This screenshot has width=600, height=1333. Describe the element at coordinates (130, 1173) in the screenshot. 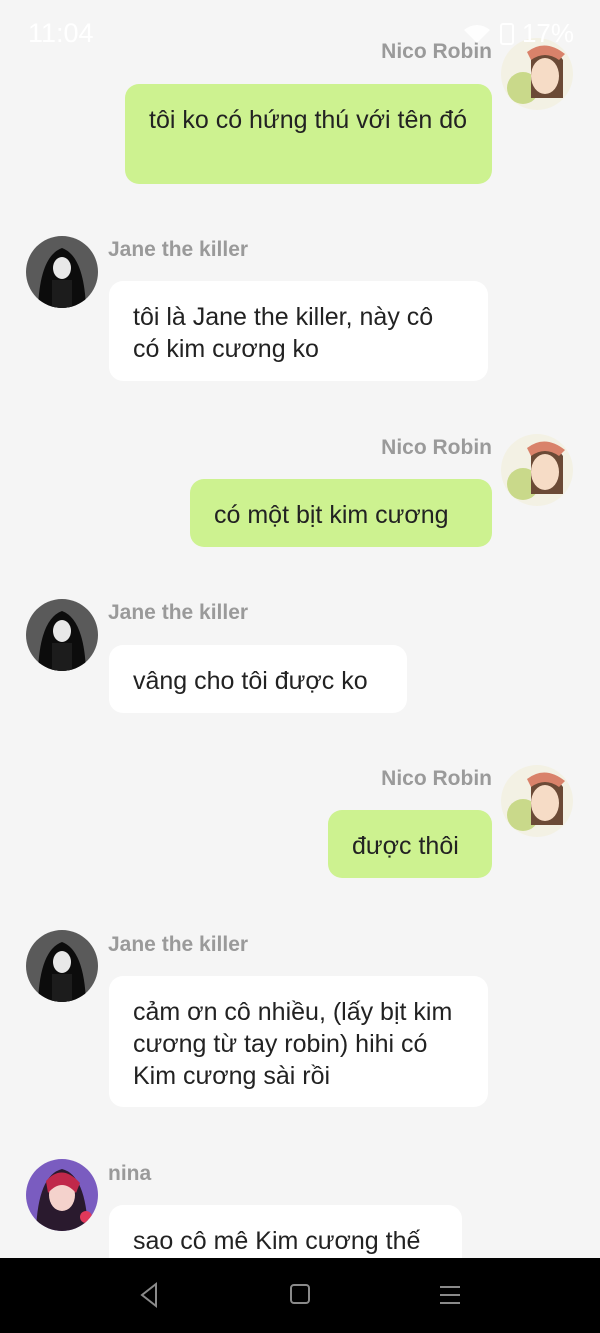

I see `sender-name: nina` at that location.